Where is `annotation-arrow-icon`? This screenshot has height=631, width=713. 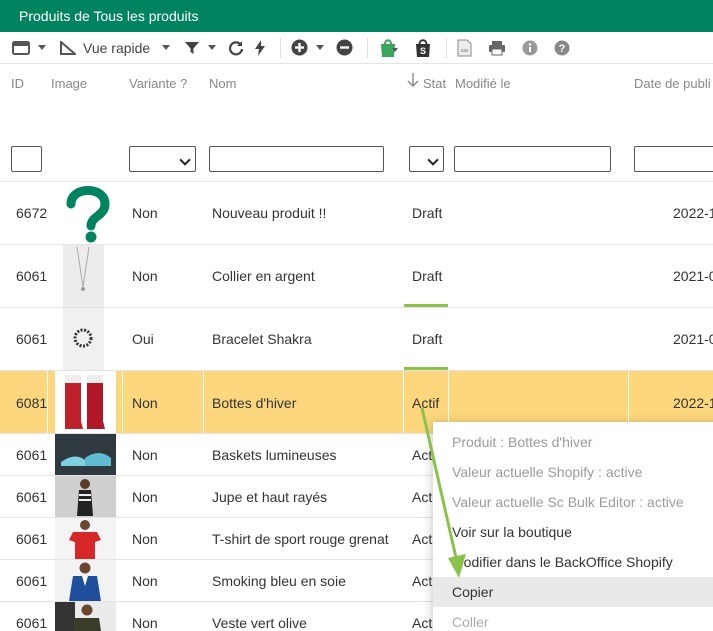 annotation-arrow-icon is located at coordinates (443, 492).